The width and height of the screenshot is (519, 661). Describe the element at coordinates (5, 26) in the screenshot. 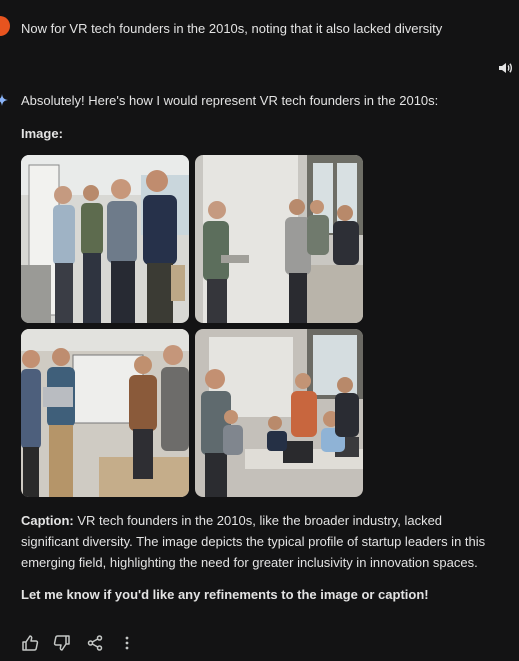

I see `user-avatar` at that location.